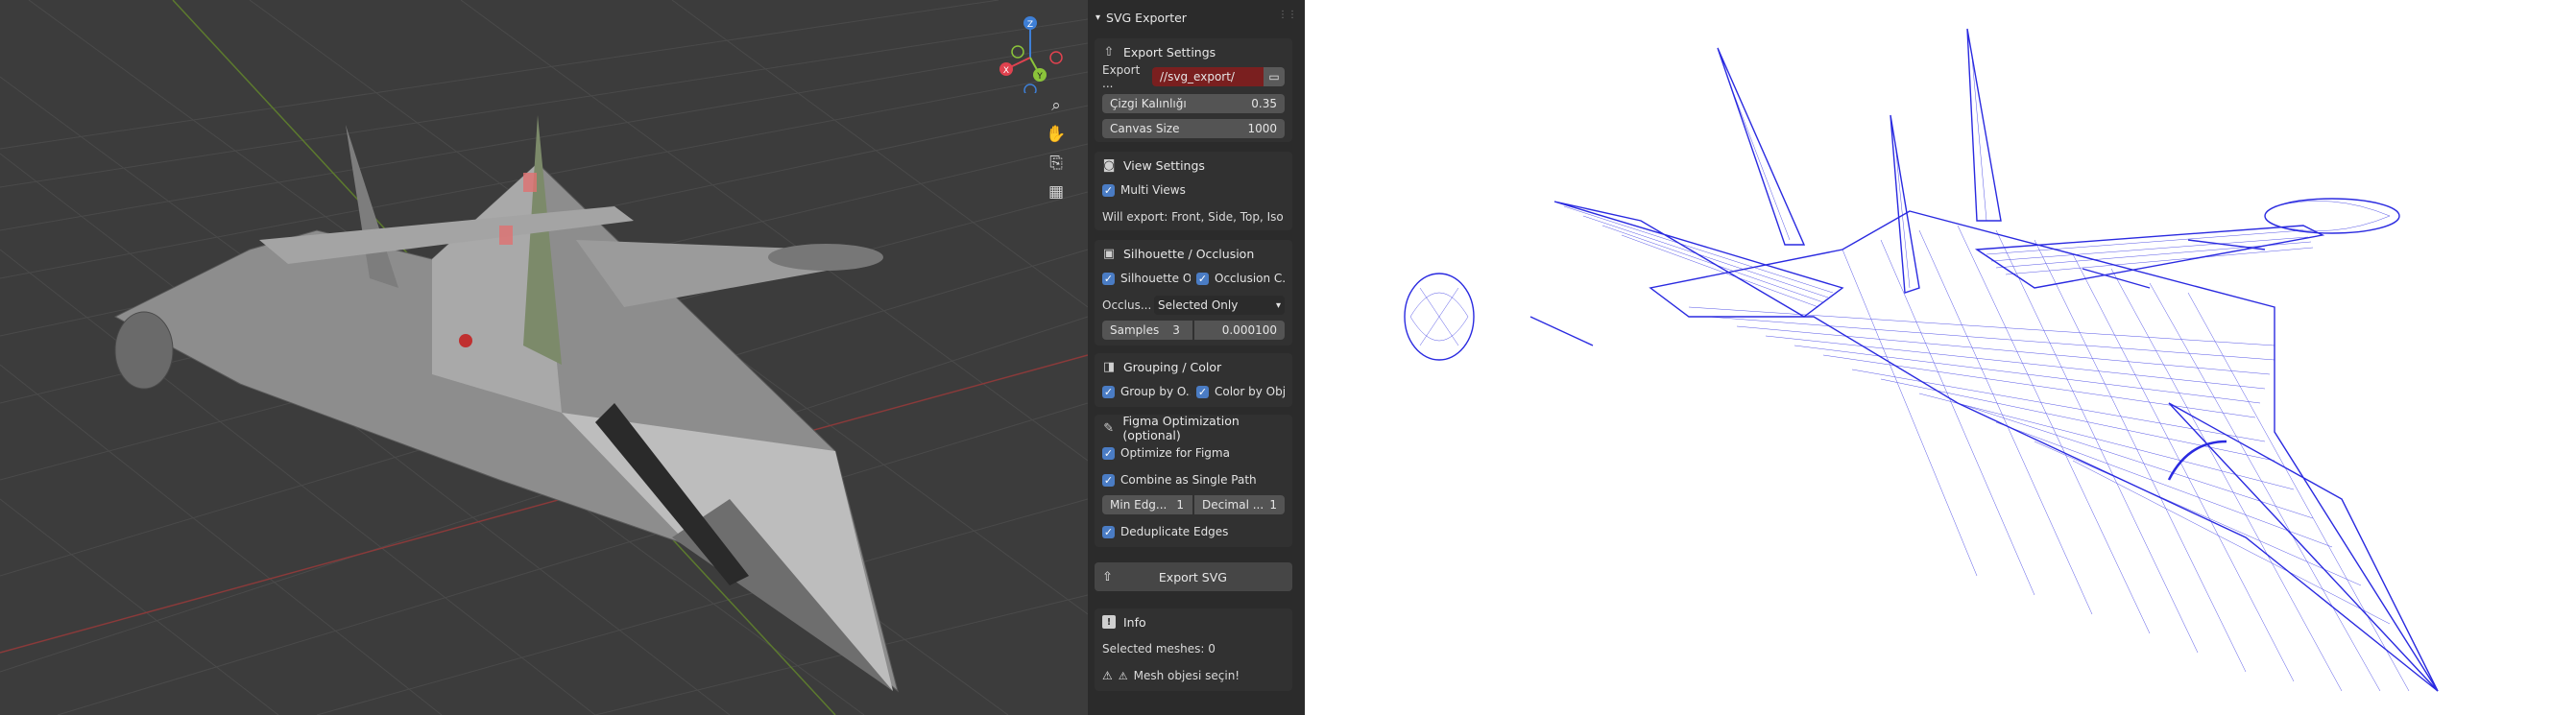 The image size is (2576, 715). Describe the element at coordinates (1172, 366) in the screenshot. I see `grouping-header: Grouping / Color` at that location.